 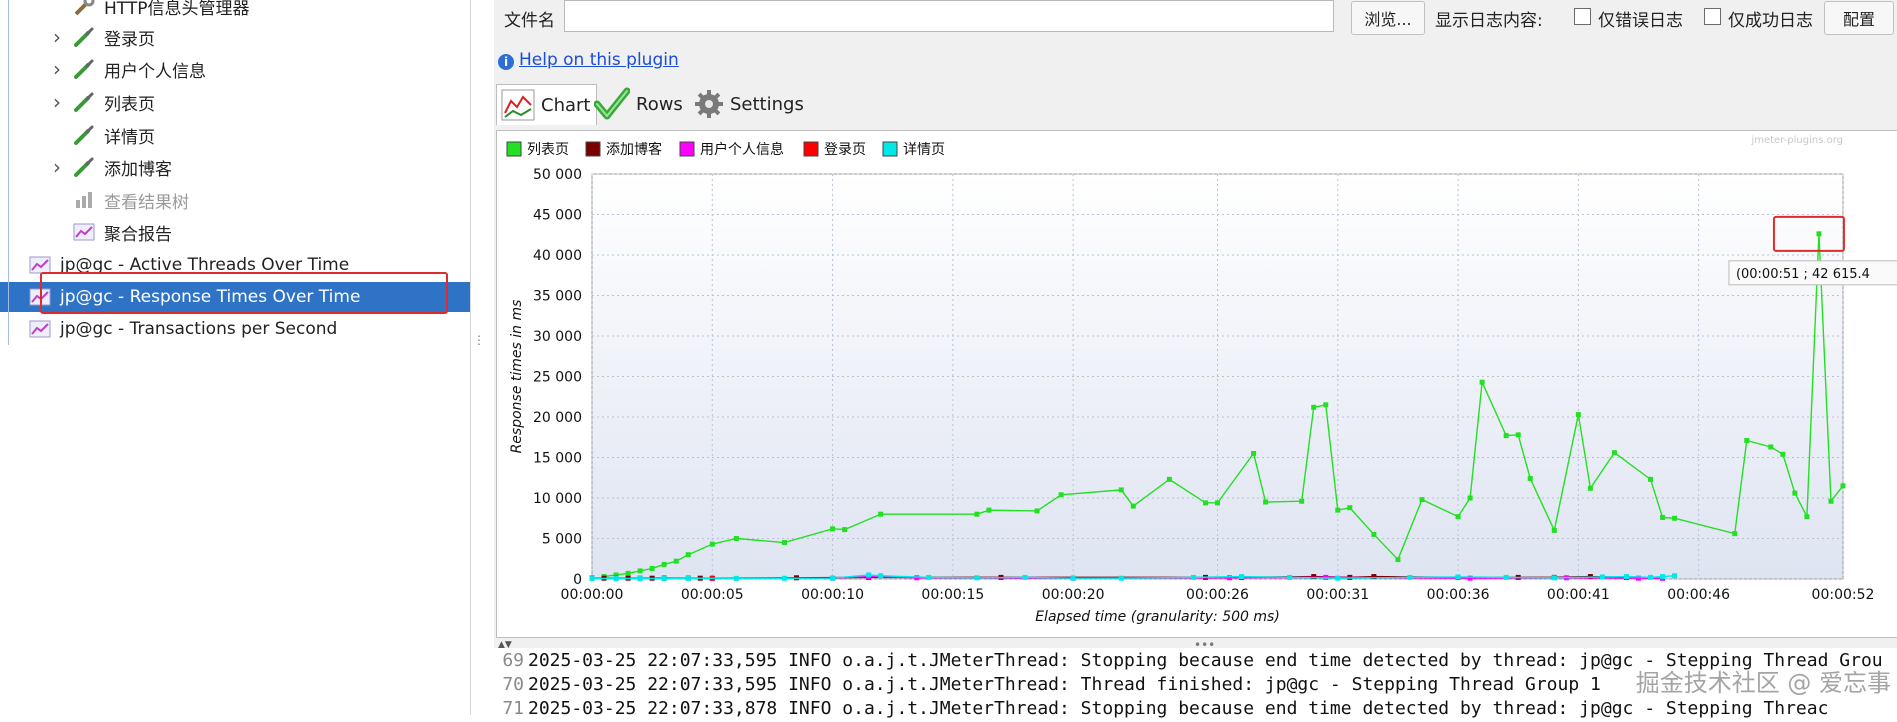 I want to click on tree-item-label: 列表页, so click(x=129, y=102).